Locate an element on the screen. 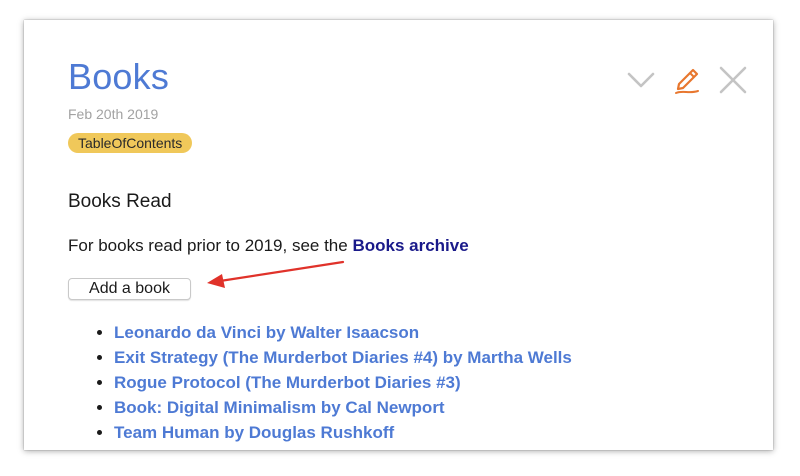 The image size is (800, 476). book-link: Leonardo da Vinci by Walter Isaacson is located at coordinates (266, 332).